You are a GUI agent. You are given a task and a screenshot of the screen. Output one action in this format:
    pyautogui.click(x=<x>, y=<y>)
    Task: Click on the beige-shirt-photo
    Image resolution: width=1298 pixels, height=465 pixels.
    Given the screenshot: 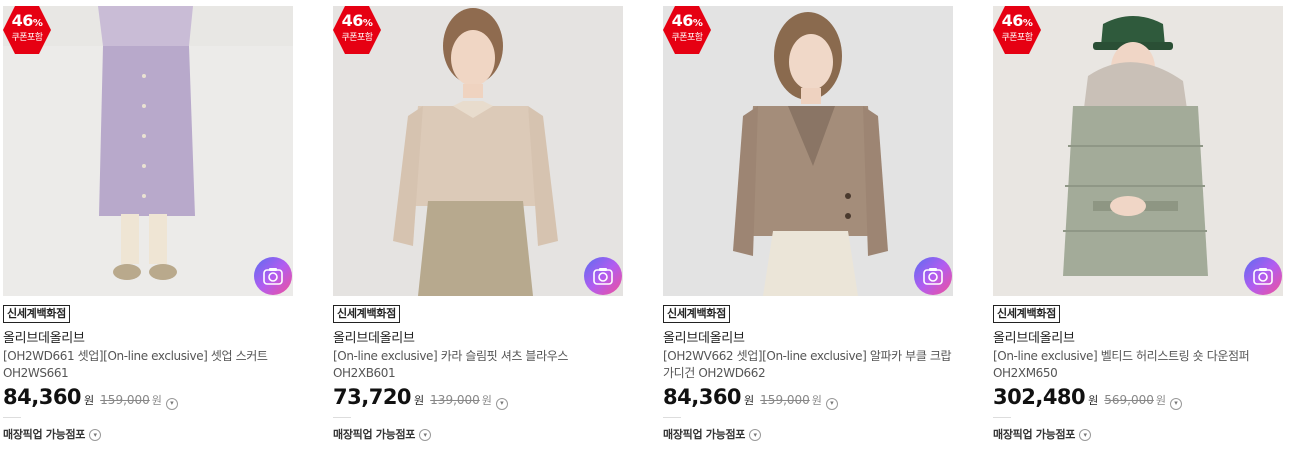 What is the action you would take?
    pyautogui.click(x=478, y=151)
    